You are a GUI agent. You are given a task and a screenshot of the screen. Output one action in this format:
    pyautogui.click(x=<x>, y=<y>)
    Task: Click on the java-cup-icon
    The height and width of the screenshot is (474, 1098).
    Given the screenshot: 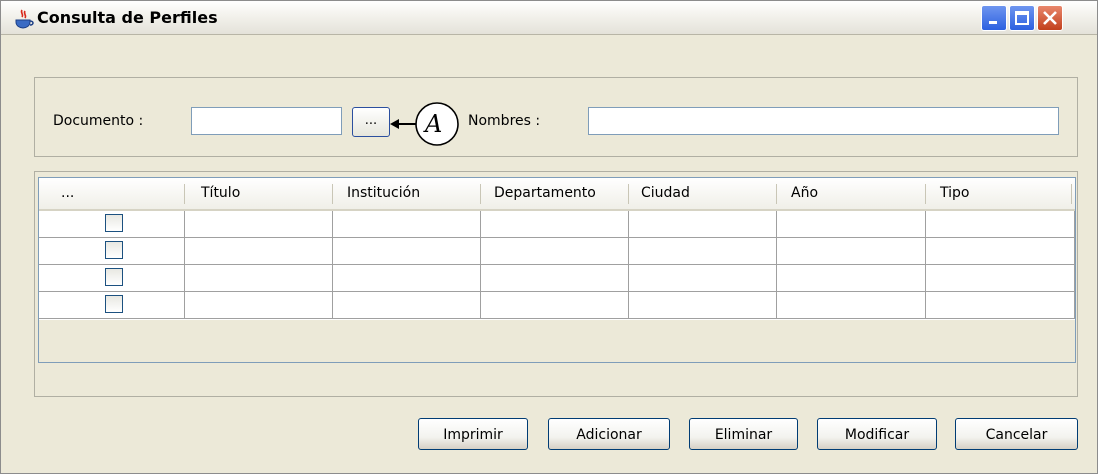 What is the action you would take?
    pyautogui.click(x=24, y=19)
    